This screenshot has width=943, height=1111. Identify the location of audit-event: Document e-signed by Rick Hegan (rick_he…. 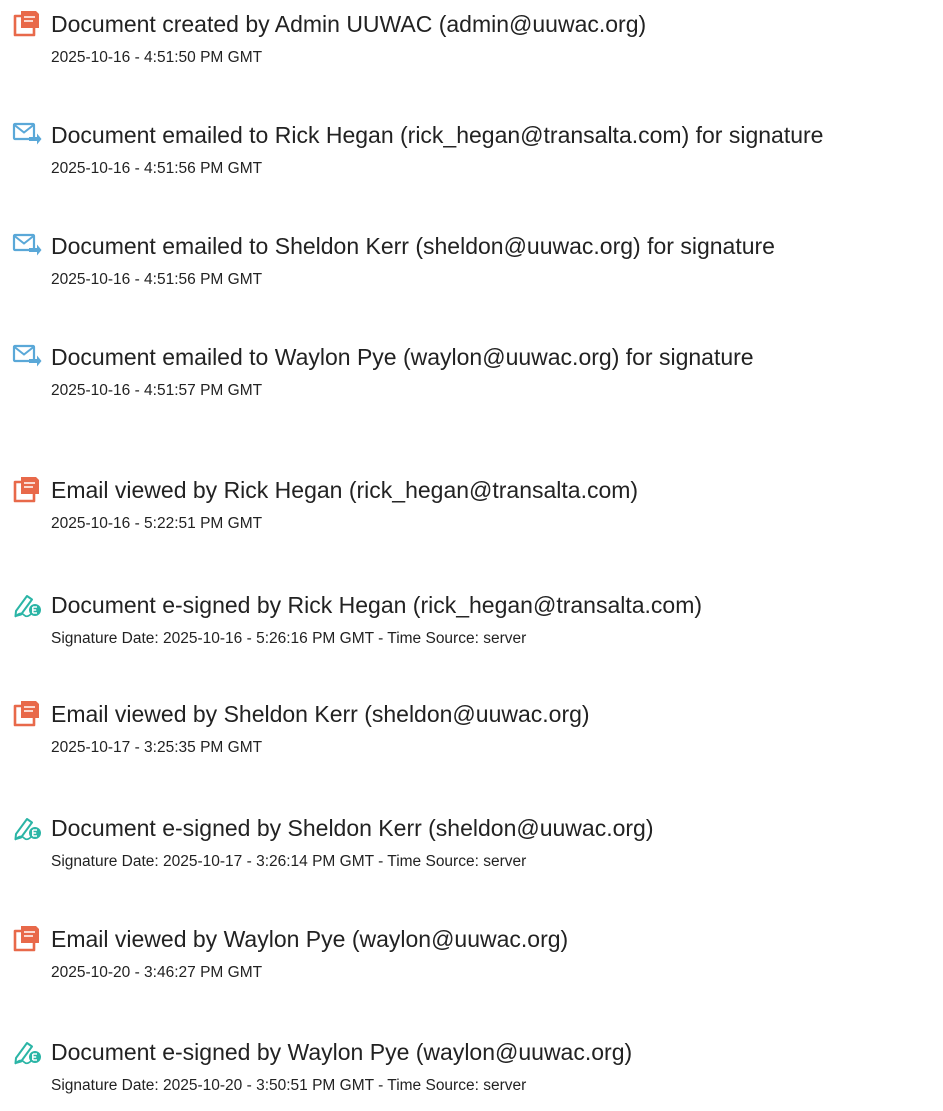
(471, 621).